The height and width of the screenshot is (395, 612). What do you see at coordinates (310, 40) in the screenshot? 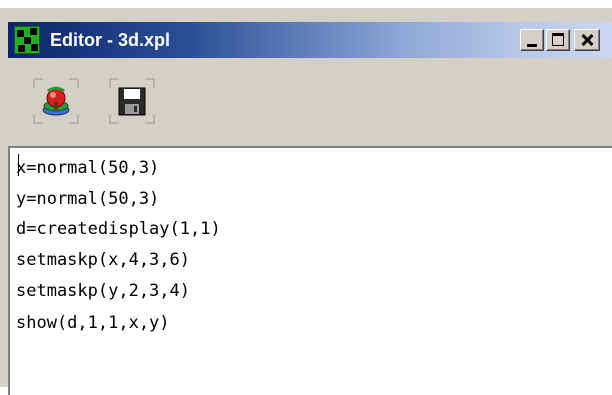
I see `title-bar: Editor - 3d.xpl` at bounding box center [310, 40].